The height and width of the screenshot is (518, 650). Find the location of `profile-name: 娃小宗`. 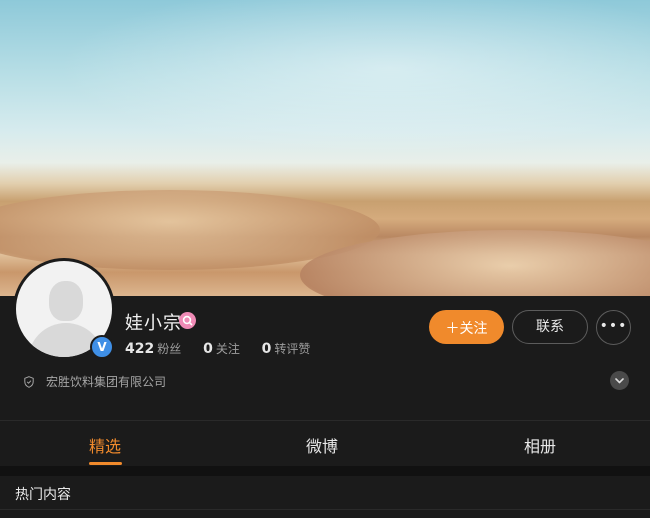

profile-name: 娃小宗 is located at coordinates (153, 323).